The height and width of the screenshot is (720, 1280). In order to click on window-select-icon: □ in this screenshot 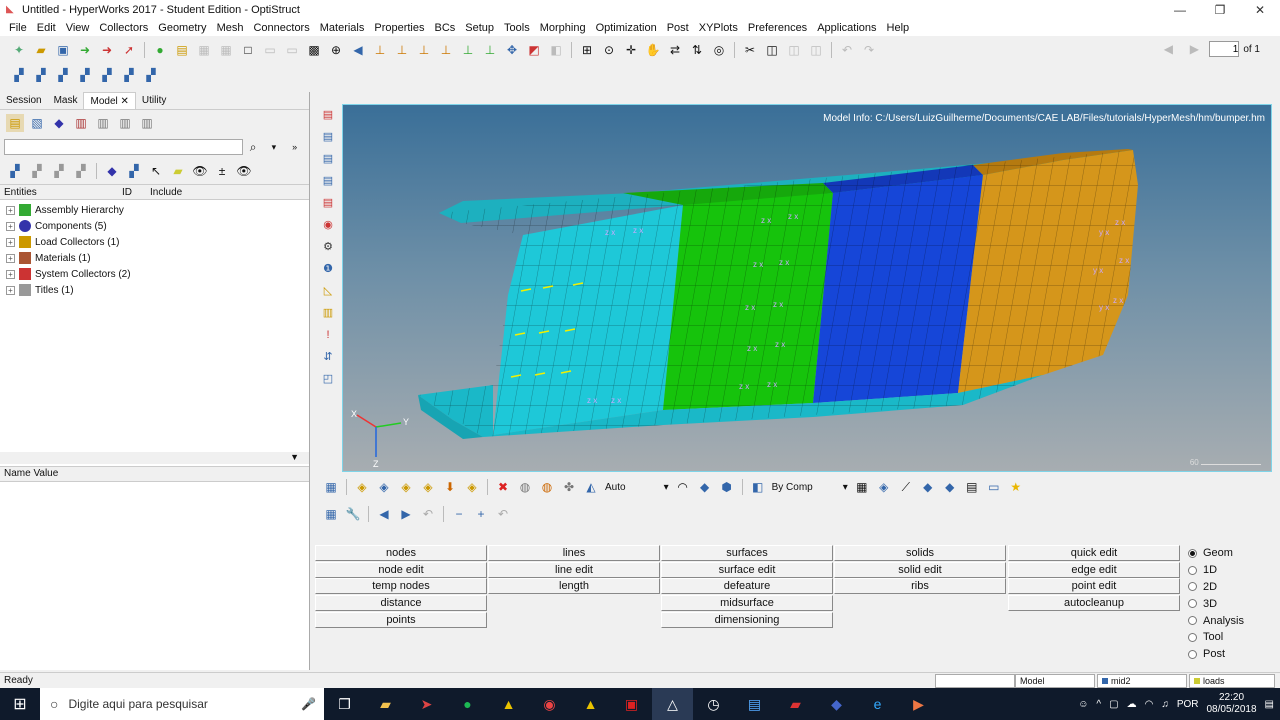, I will do `click(248, 50)`.